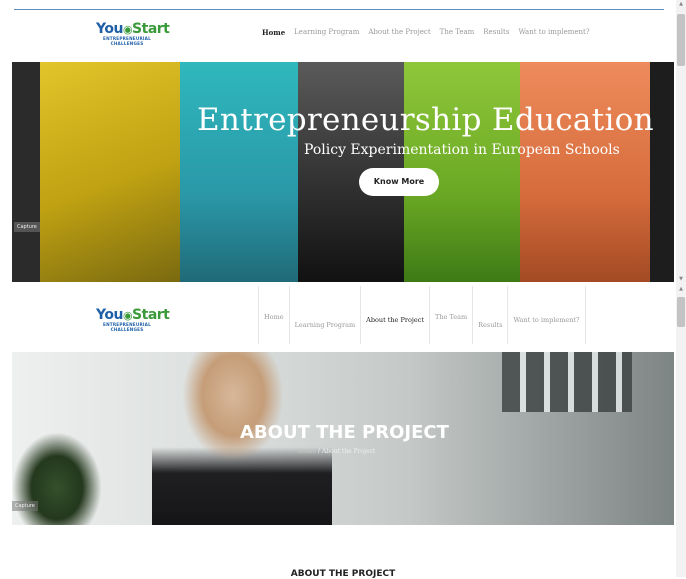 The height and width of the screenshot is (579, 686). What do you see at coordinates (344, 432) in the screenshot?
I see `banner-title: ABOUT THE PROJECT` at bounding box center [344, 432].